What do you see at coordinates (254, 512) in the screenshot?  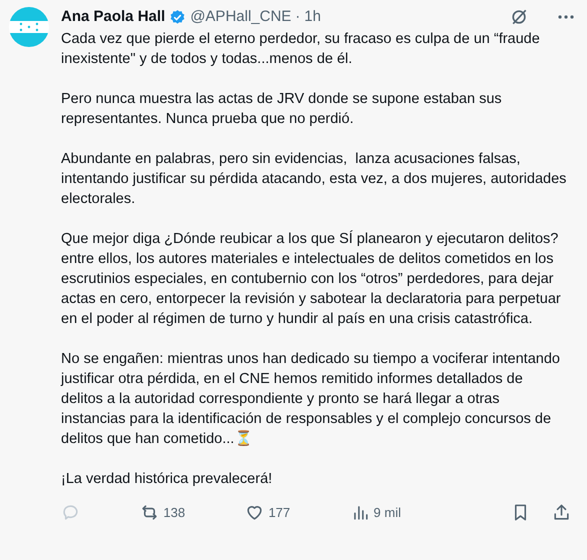 I see `heart-icon` at bounding box center [254, 512].